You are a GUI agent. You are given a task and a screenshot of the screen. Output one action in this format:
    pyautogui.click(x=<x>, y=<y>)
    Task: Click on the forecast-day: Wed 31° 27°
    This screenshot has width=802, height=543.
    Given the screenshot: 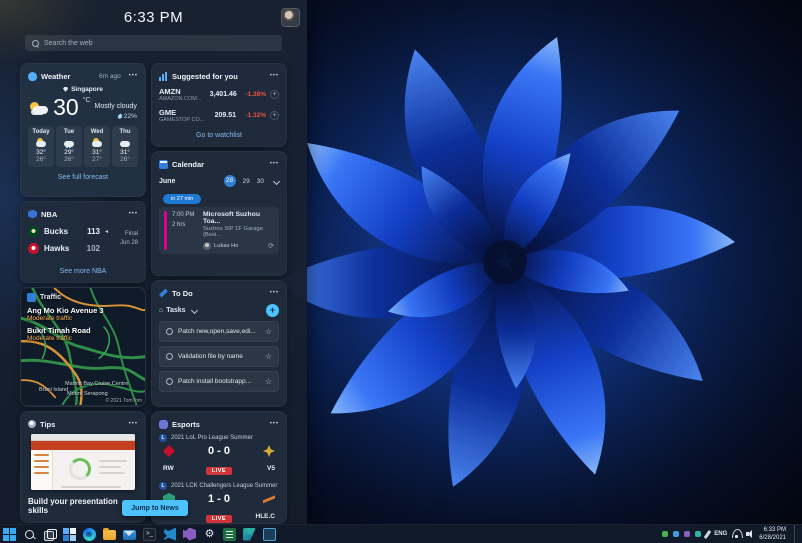 What is the action you would take?
    pyautogui.click(x=97, y=146)
    